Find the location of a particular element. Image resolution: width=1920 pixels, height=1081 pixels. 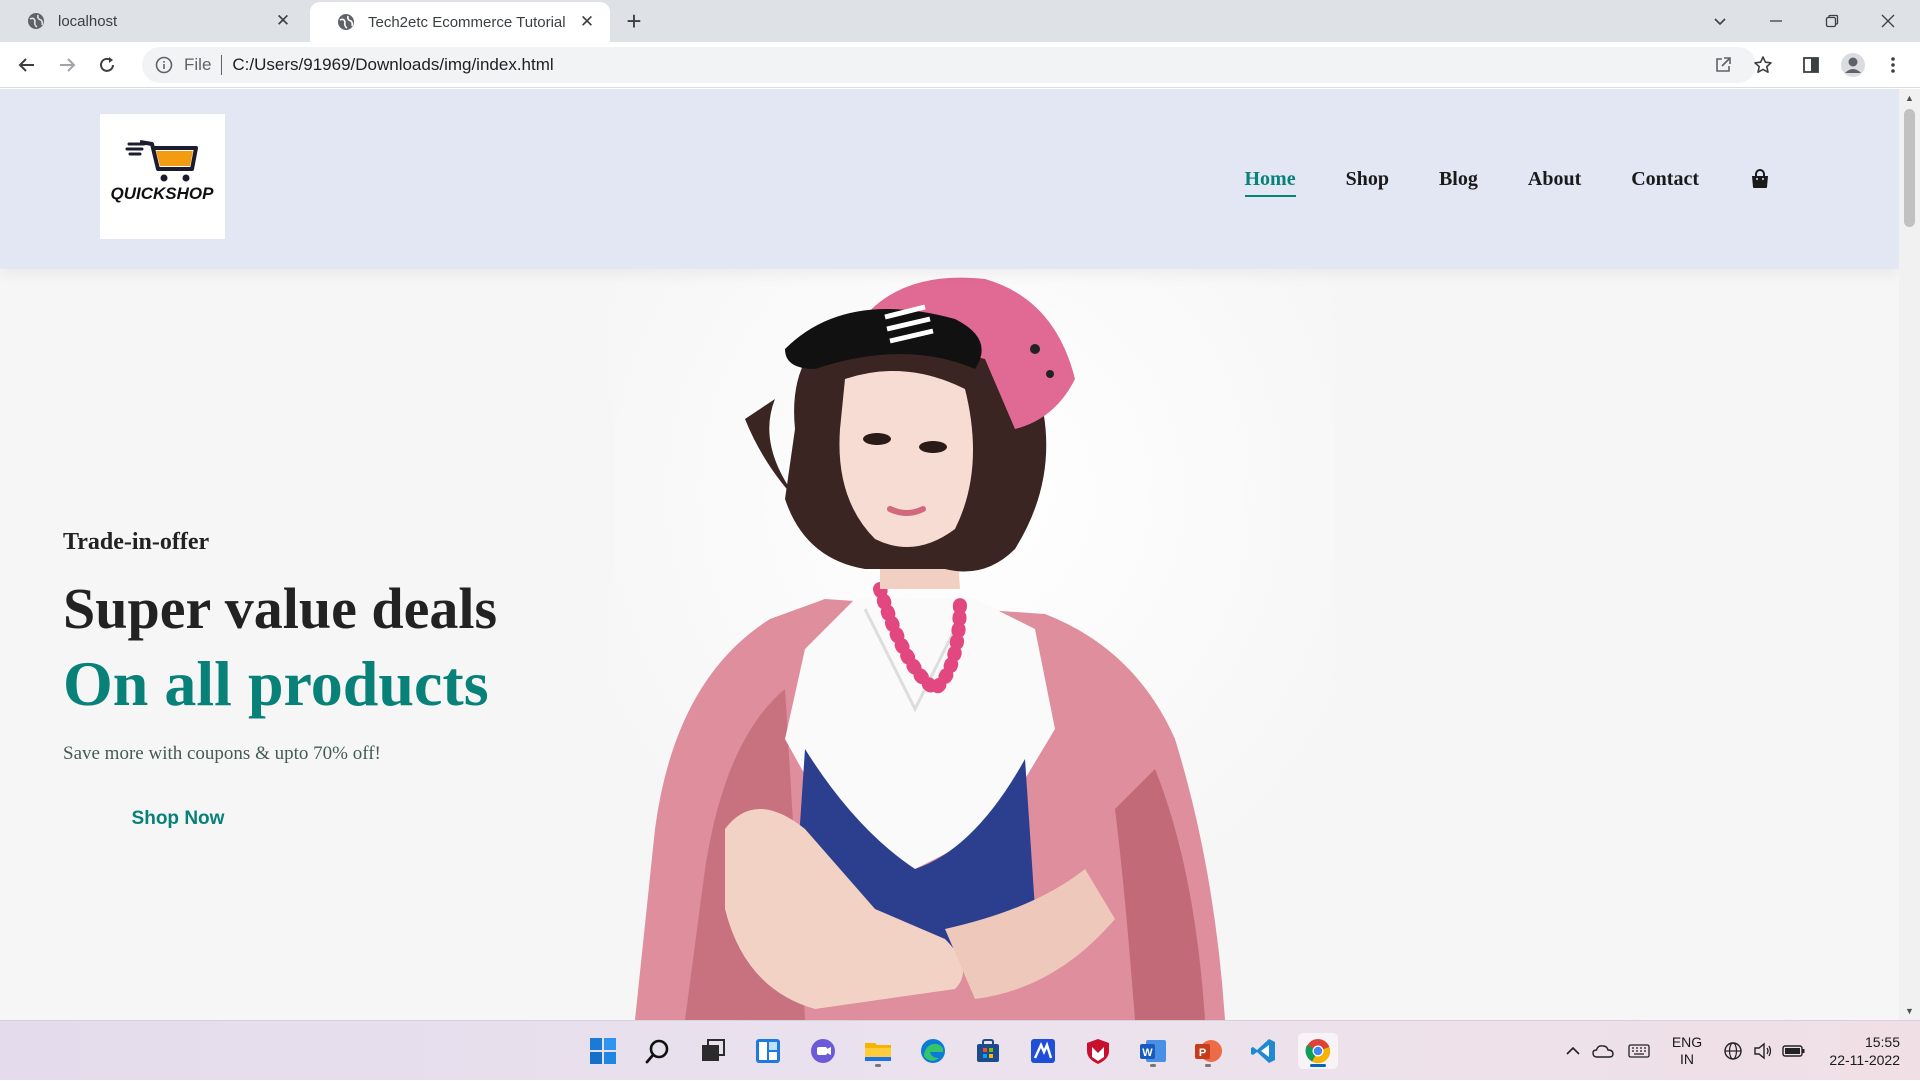

edge-icon is located at coordinates (933, 1051).